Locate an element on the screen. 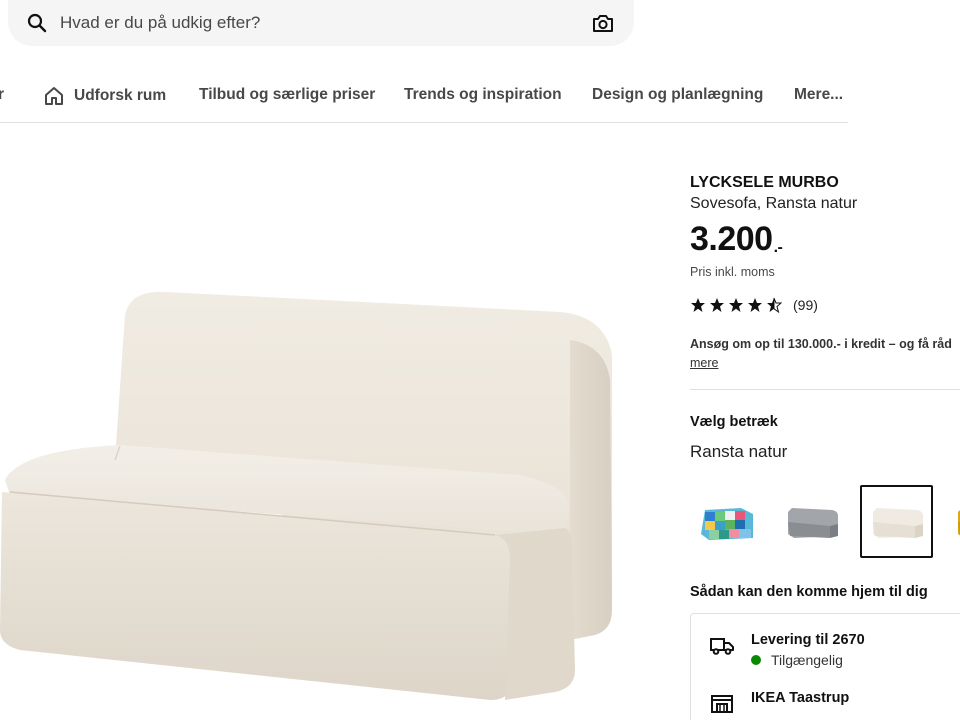  swatch-multicolor is located at coordinates (726, 521).